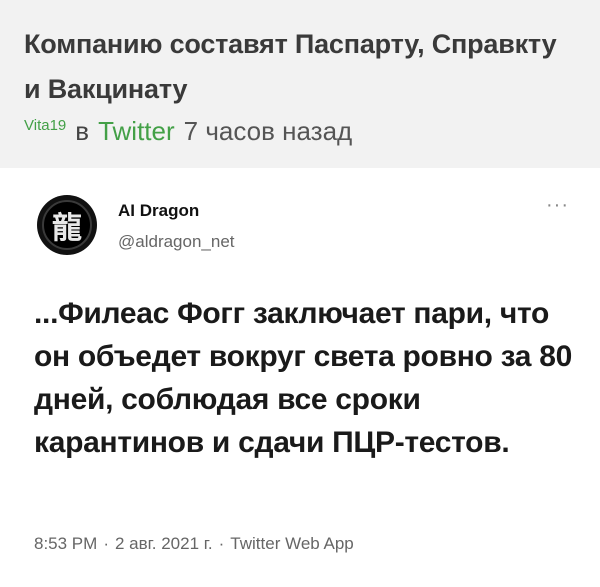  I want to click on dragon-logo-icon: 龍, so click(67, 225).